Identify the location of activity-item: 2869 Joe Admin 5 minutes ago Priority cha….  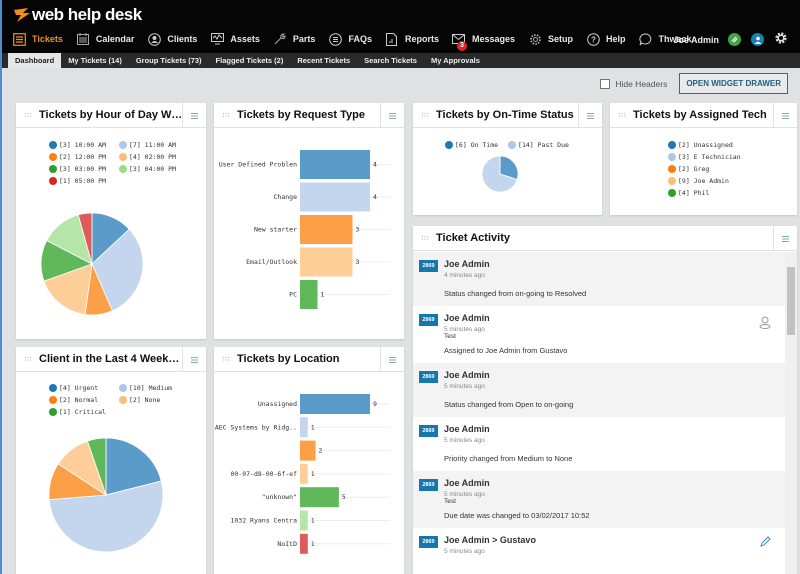
(599, 444).